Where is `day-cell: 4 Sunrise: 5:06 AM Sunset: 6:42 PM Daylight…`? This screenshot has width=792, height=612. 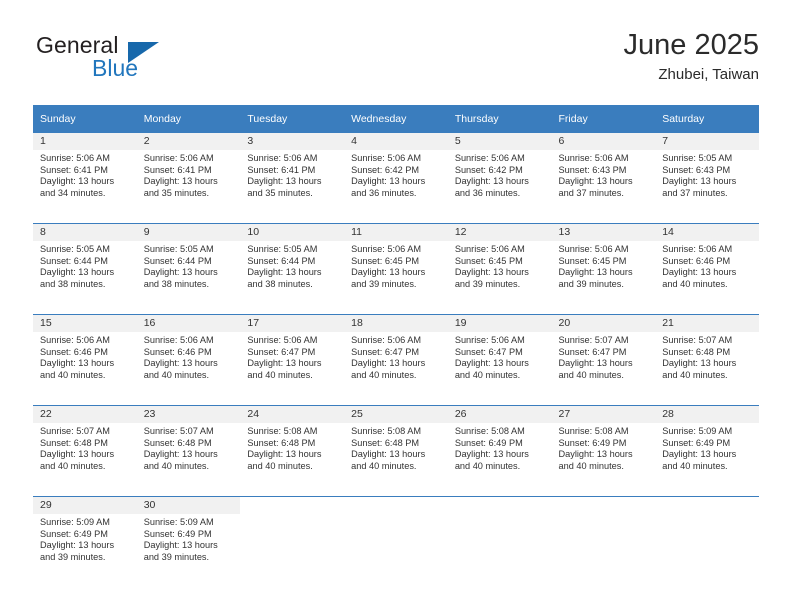
day-cell: 4 Sunrise: 5:06 AM Sunset: 6:42 PM Daylight… is located at coordinates (396, 178).